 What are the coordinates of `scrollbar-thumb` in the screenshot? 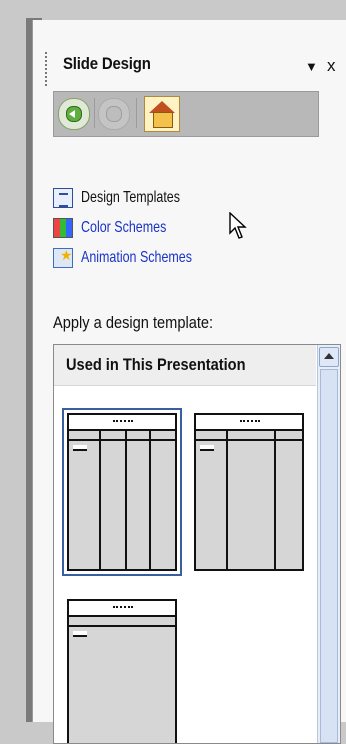 It's located at (329, 556).